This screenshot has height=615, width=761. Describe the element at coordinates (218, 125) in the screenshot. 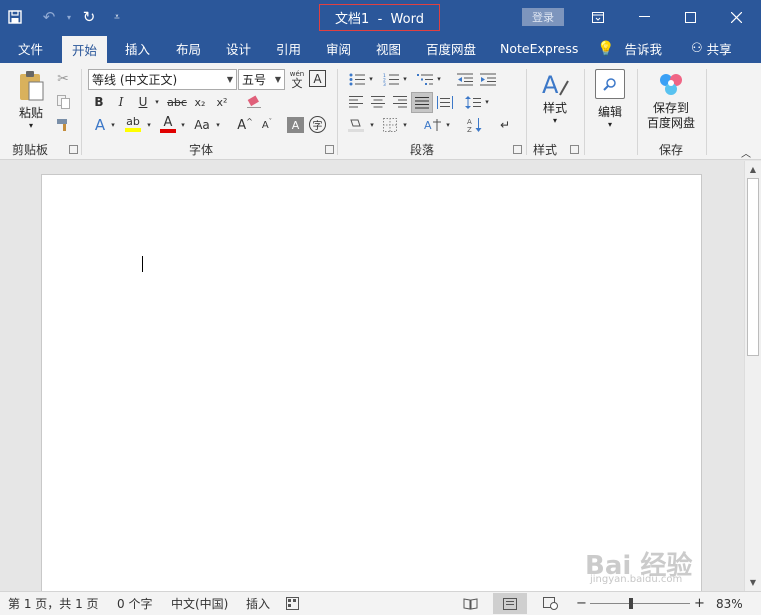

I see `change-case-dropdown-icon: ▾` at that location.